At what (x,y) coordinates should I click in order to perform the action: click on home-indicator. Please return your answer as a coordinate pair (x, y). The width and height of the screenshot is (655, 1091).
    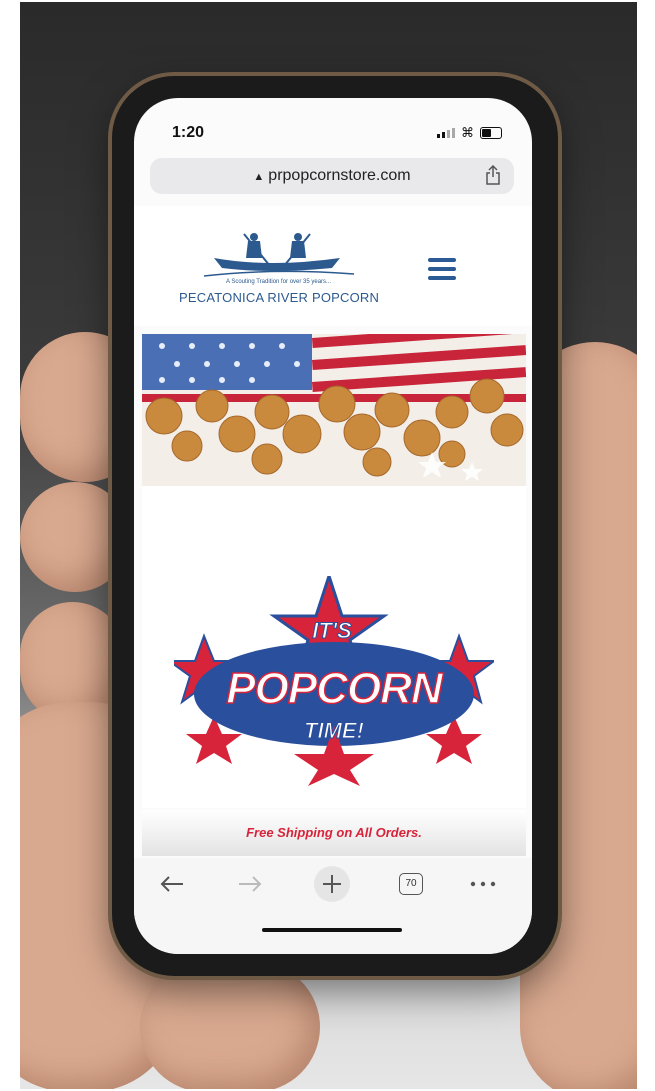
    Looking at the image, I should click on (332, 930).